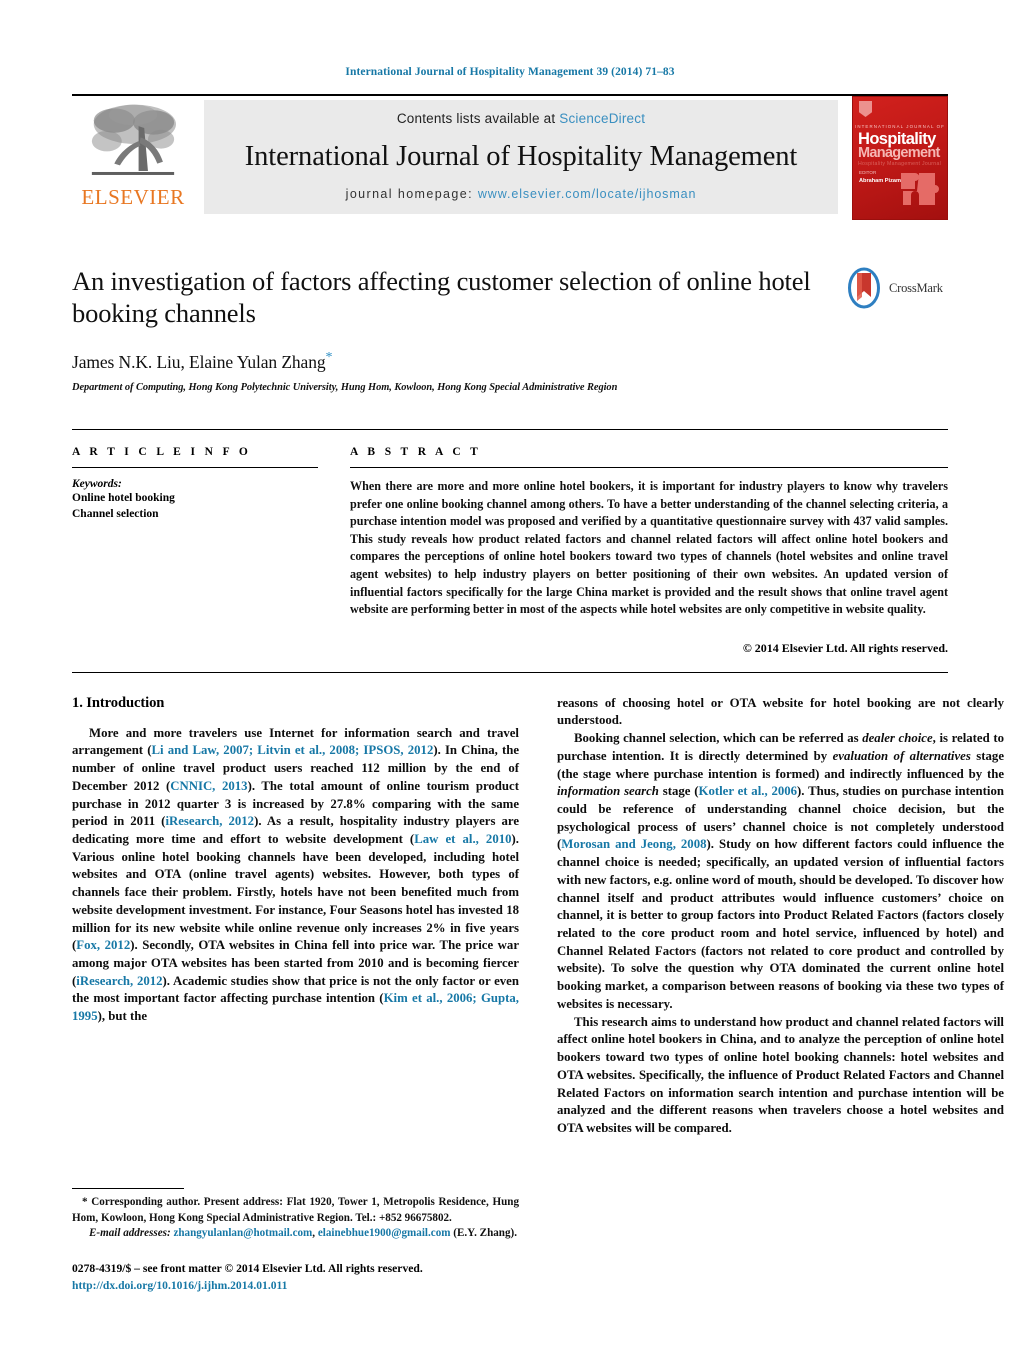 Image resolution: width=1020 pixels, height=1351 pixels. What do you see at coordinates (510, 361) in the screenshot?
I see `author-list: James N.K. Liu, Elaine Yulan Zhang*` at bounding box center [510, 361].